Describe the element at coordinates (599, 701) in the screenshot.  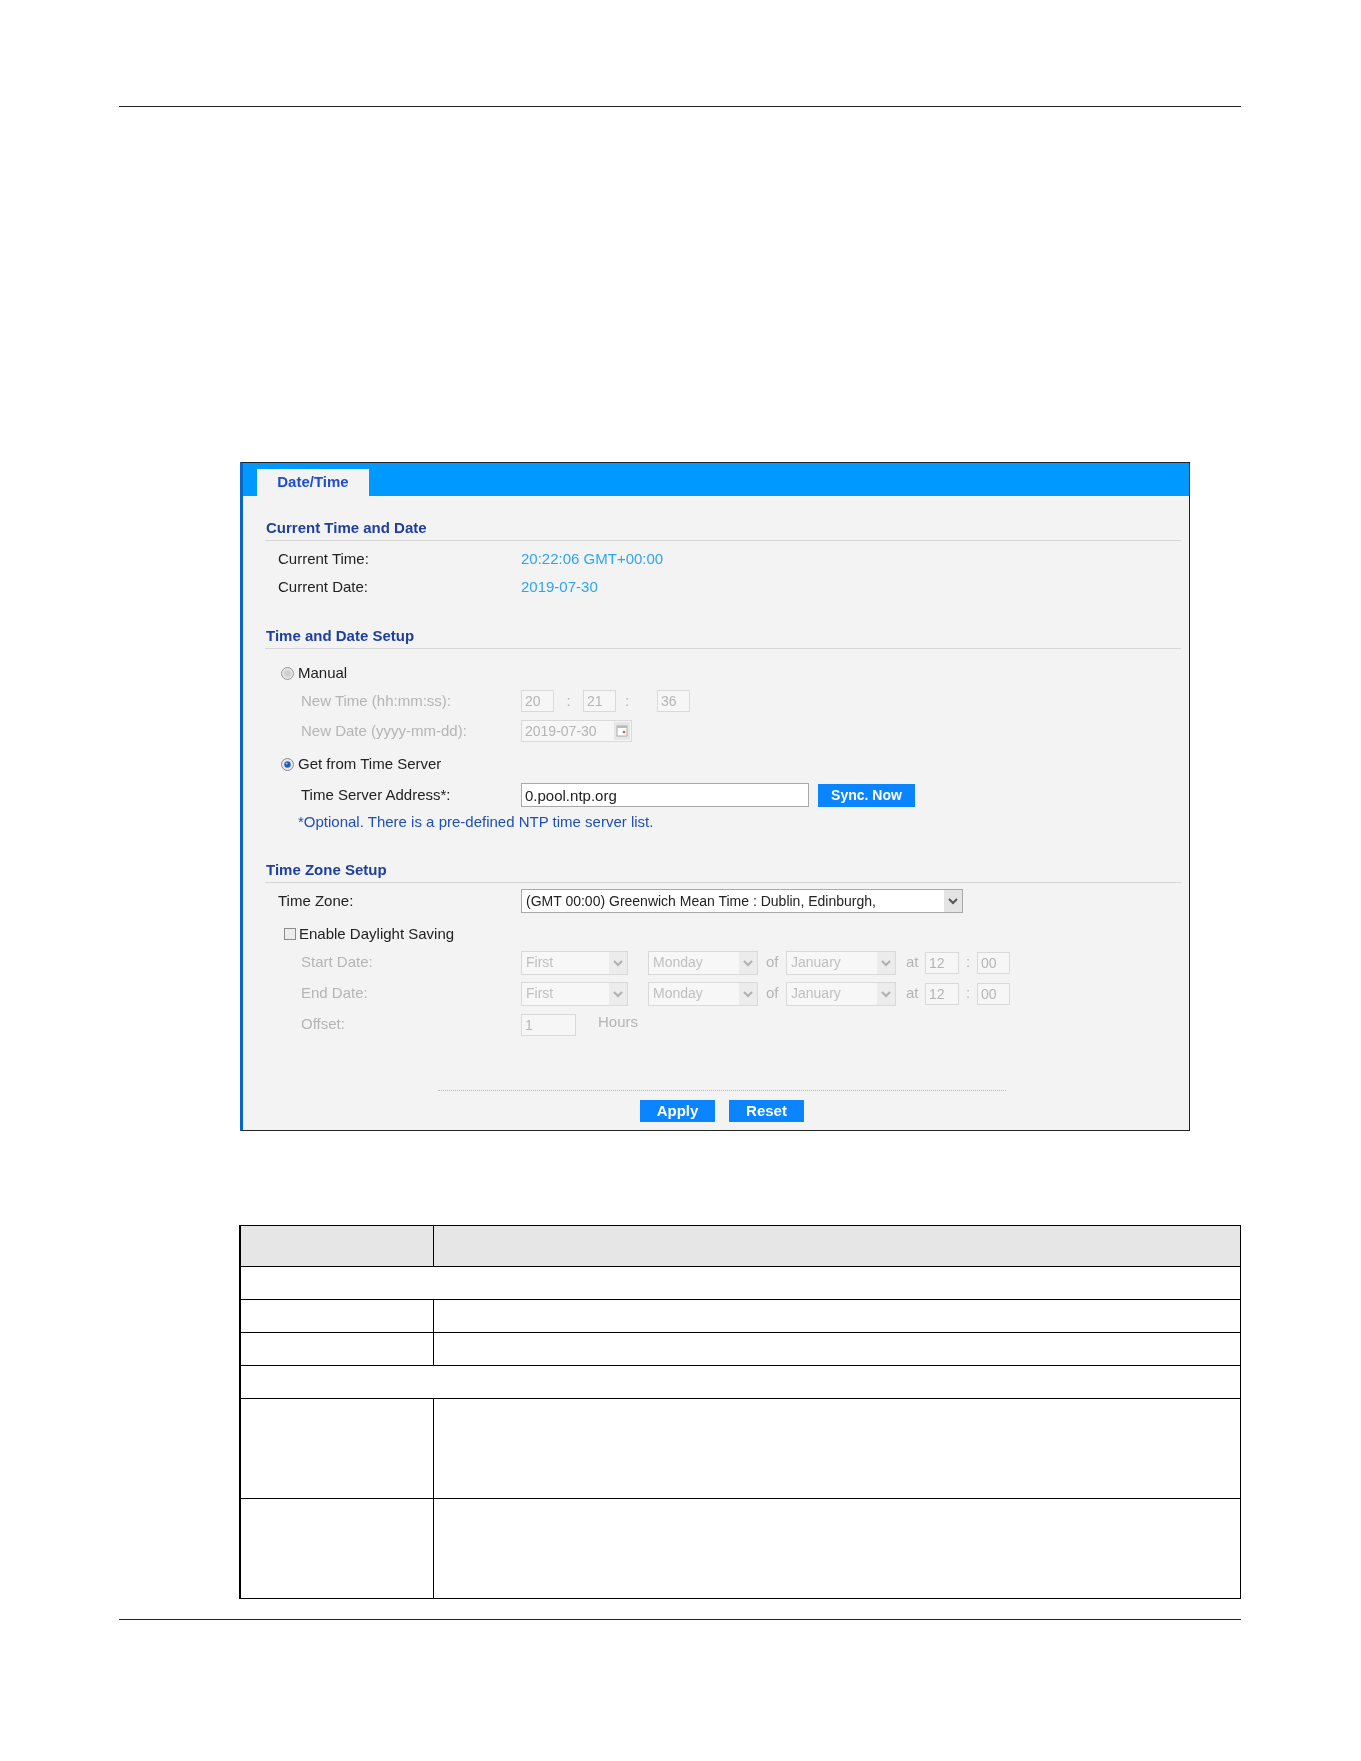
I see `time-field: 21` at that location.